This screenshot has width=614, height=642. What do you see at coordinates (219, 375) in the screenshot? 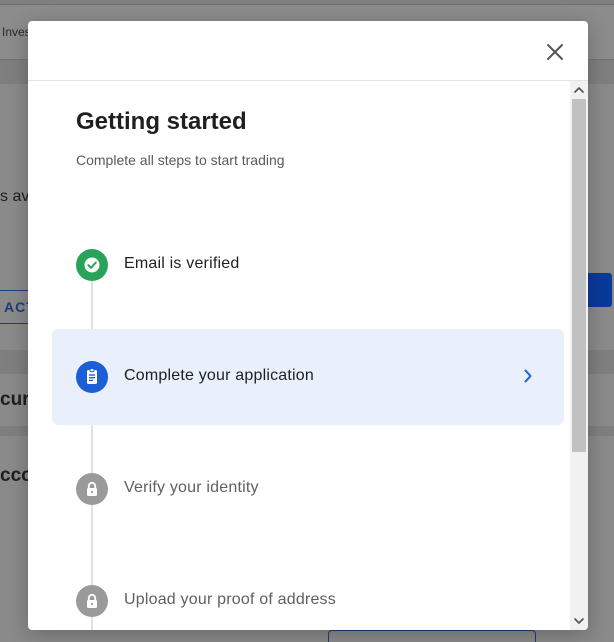
I see `step-label: Complete your application` at bounding box center [219, 375].